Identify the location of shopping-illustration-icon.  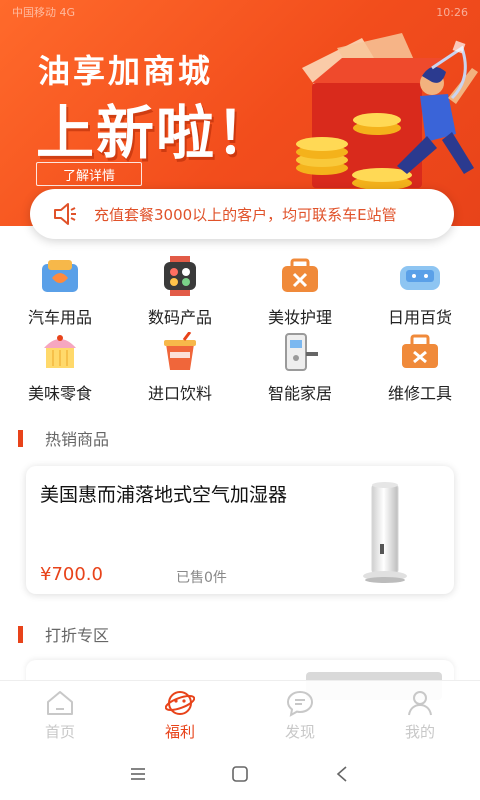
(387, 111).